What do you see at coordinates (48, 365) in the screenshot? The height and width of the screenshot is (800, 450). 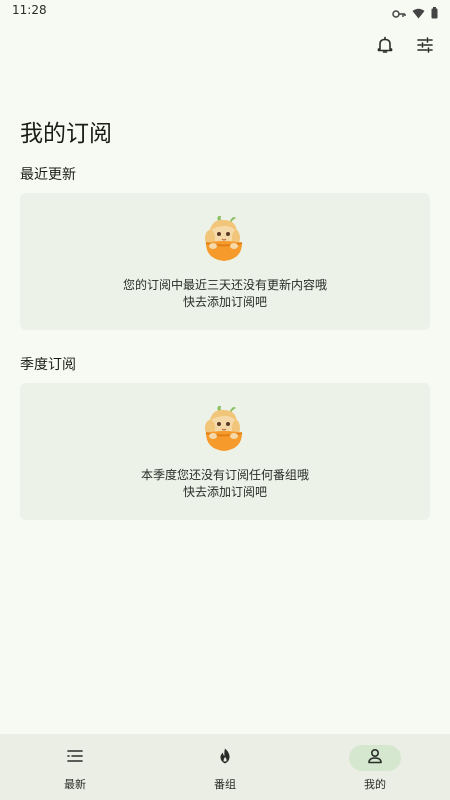 I see `section-title-season: 季度订阅` at bounding box center [48, 365].